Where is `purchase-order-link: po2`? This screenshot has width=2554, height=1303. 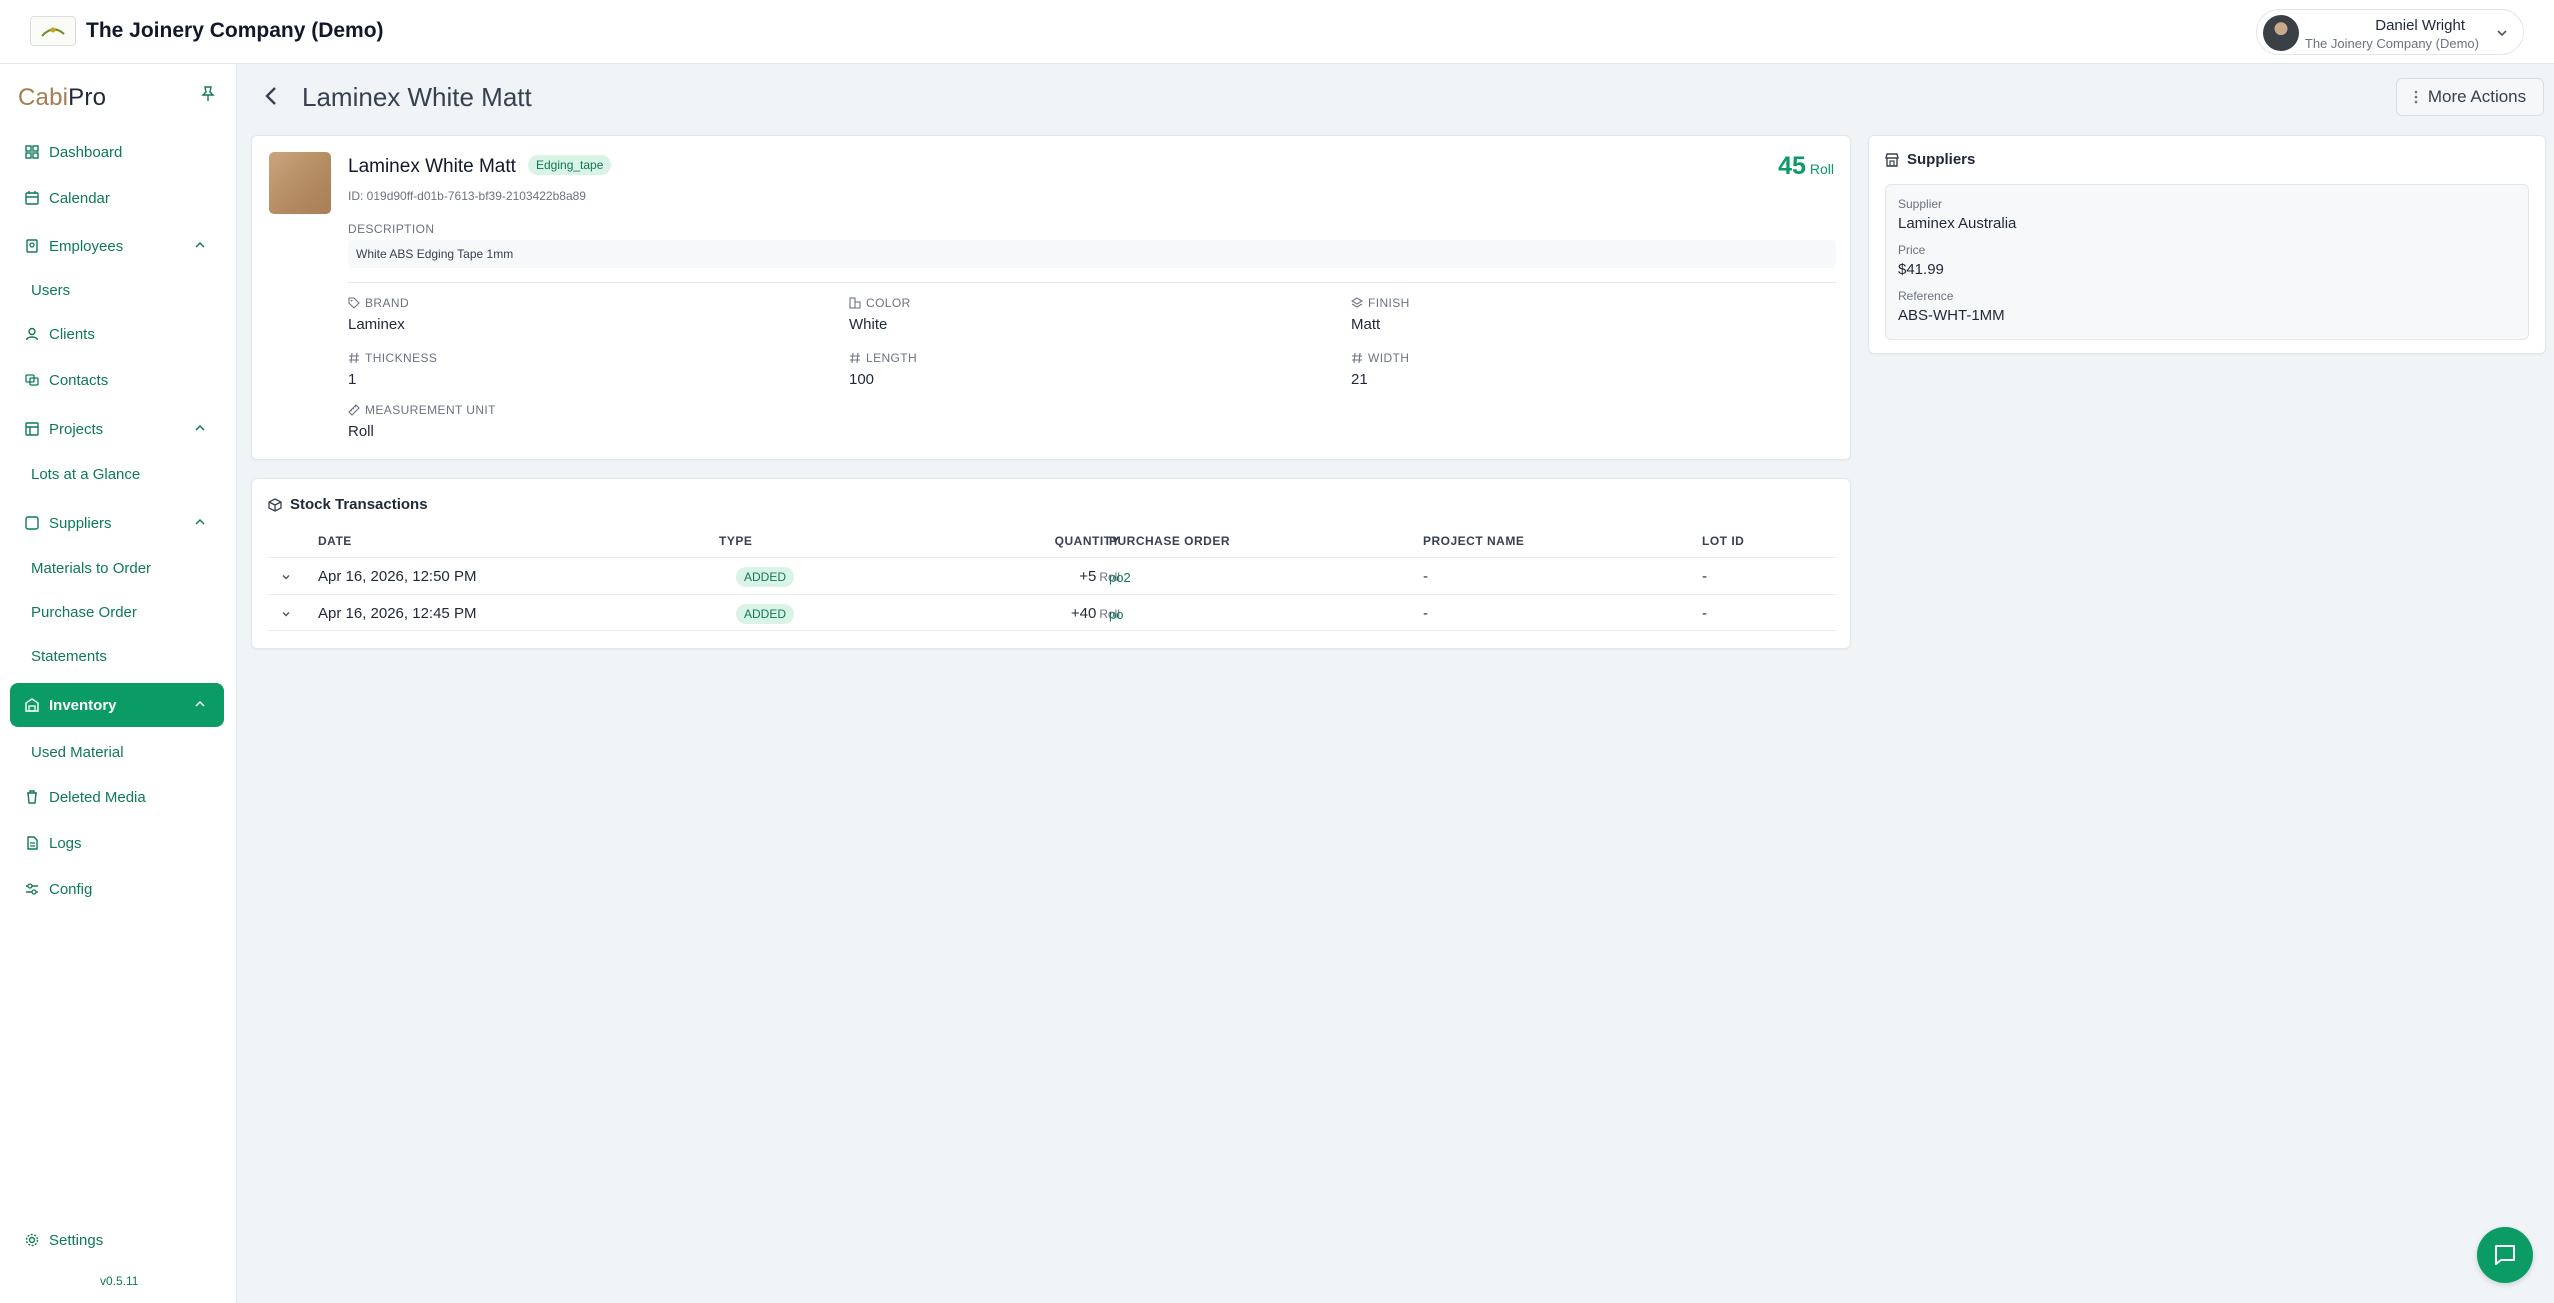 purchase-order-link: po2 is located at coordinates (1120, 577).